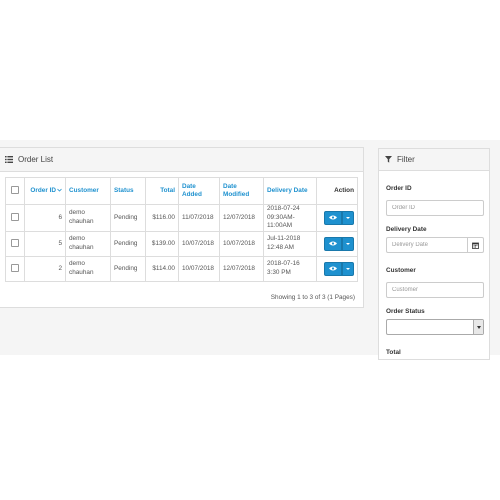  I want to click on filter-panel: Filter Order ID Delivery Date, so click(434, 254).